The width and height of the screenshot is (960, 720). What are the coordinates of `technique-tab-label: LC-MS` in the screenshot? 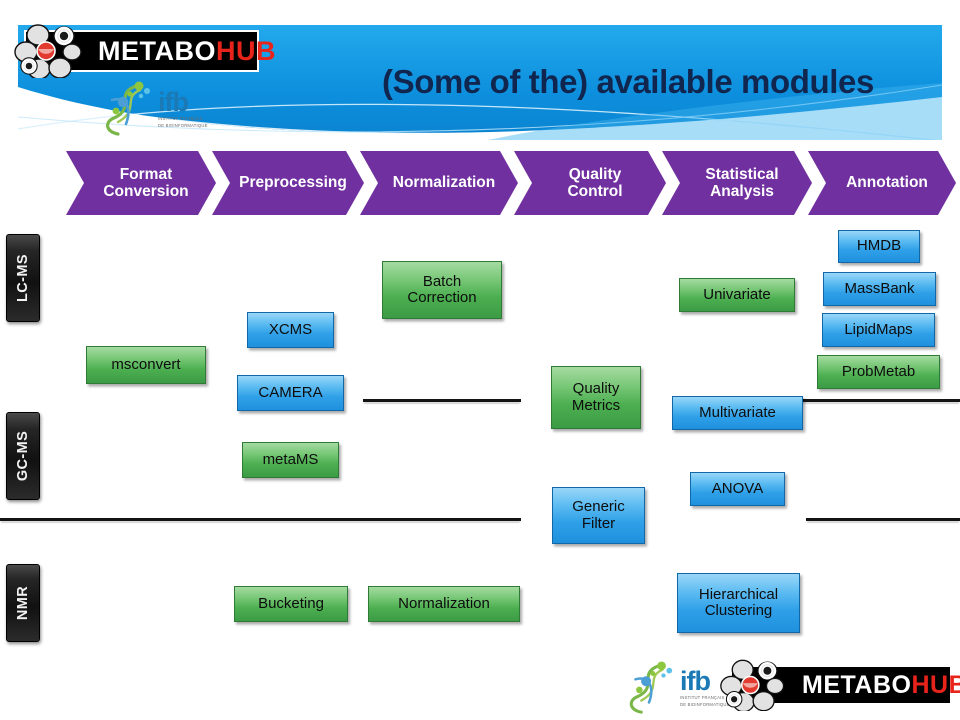 It's located at (23, 278).